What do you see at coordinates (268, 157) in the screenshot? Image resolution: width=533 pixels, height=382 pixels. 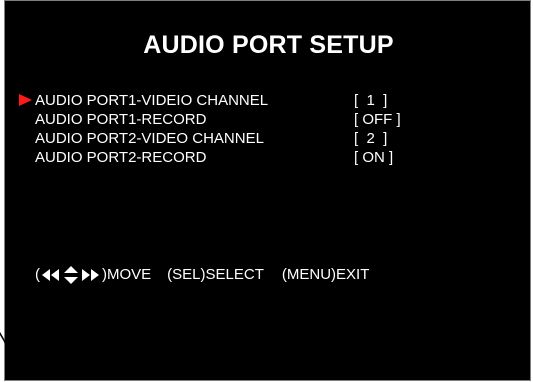 I see `menu-item-port2-record: AUDIO PORT2-RECORD [ ON ]` at bounding box center [268, 157].